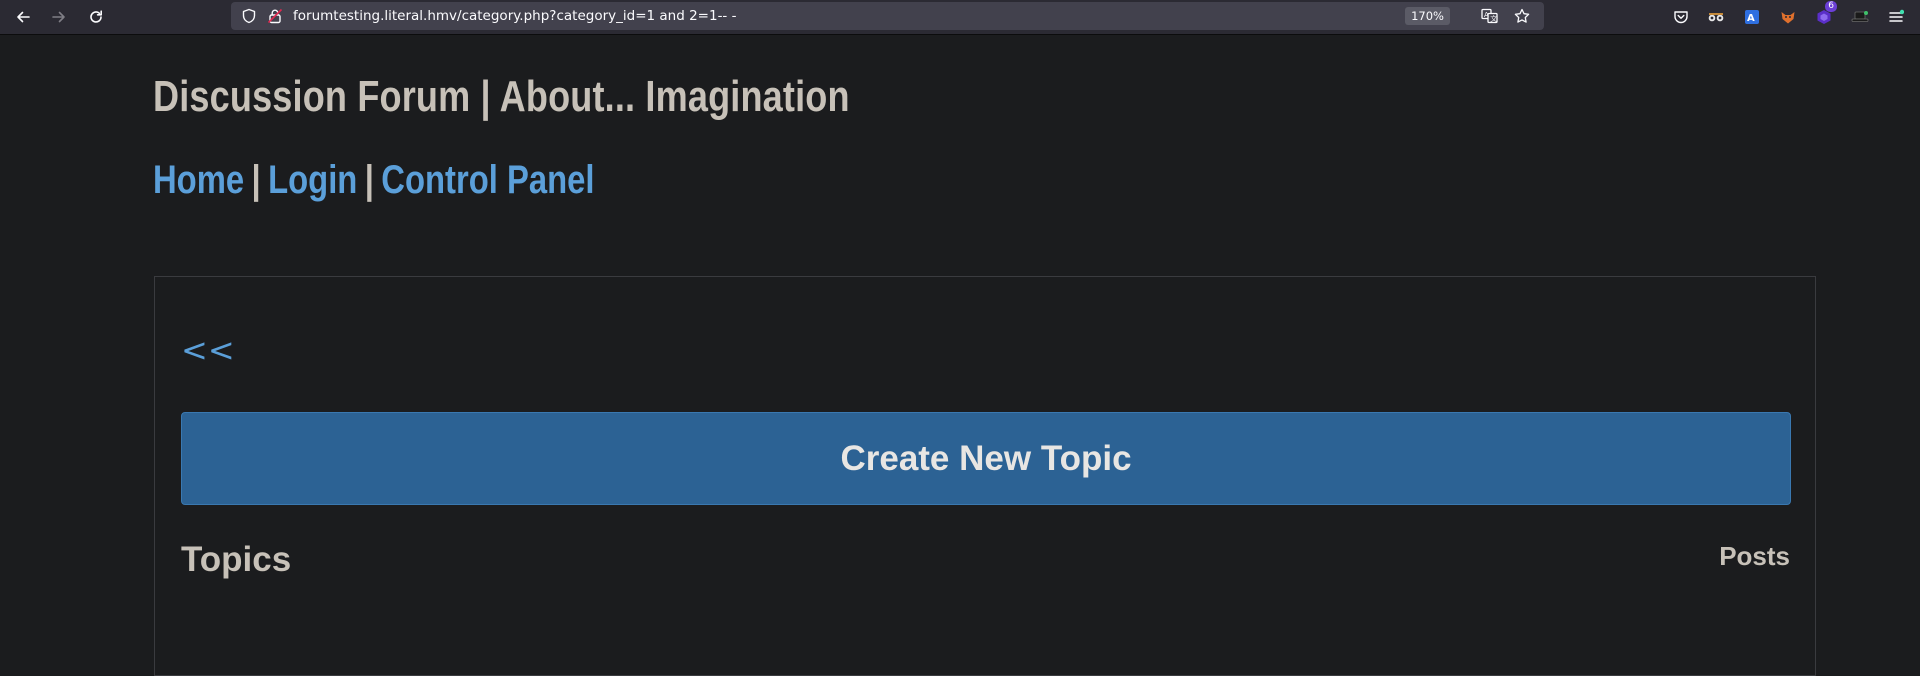 The height and width of the screenshot is (676, 1920). I want to click on reload-button, so click(96, 17).